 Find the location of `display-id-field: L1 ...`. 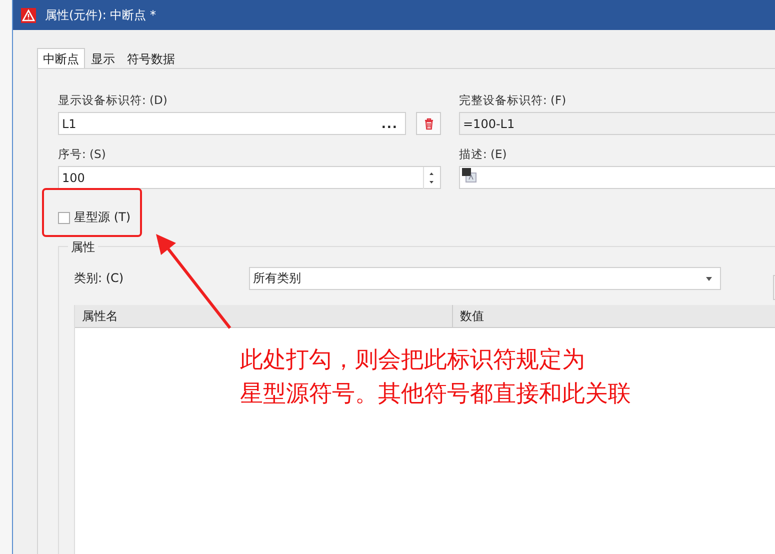

display-id-field: L1 ... is located at coordinates (232, 123).